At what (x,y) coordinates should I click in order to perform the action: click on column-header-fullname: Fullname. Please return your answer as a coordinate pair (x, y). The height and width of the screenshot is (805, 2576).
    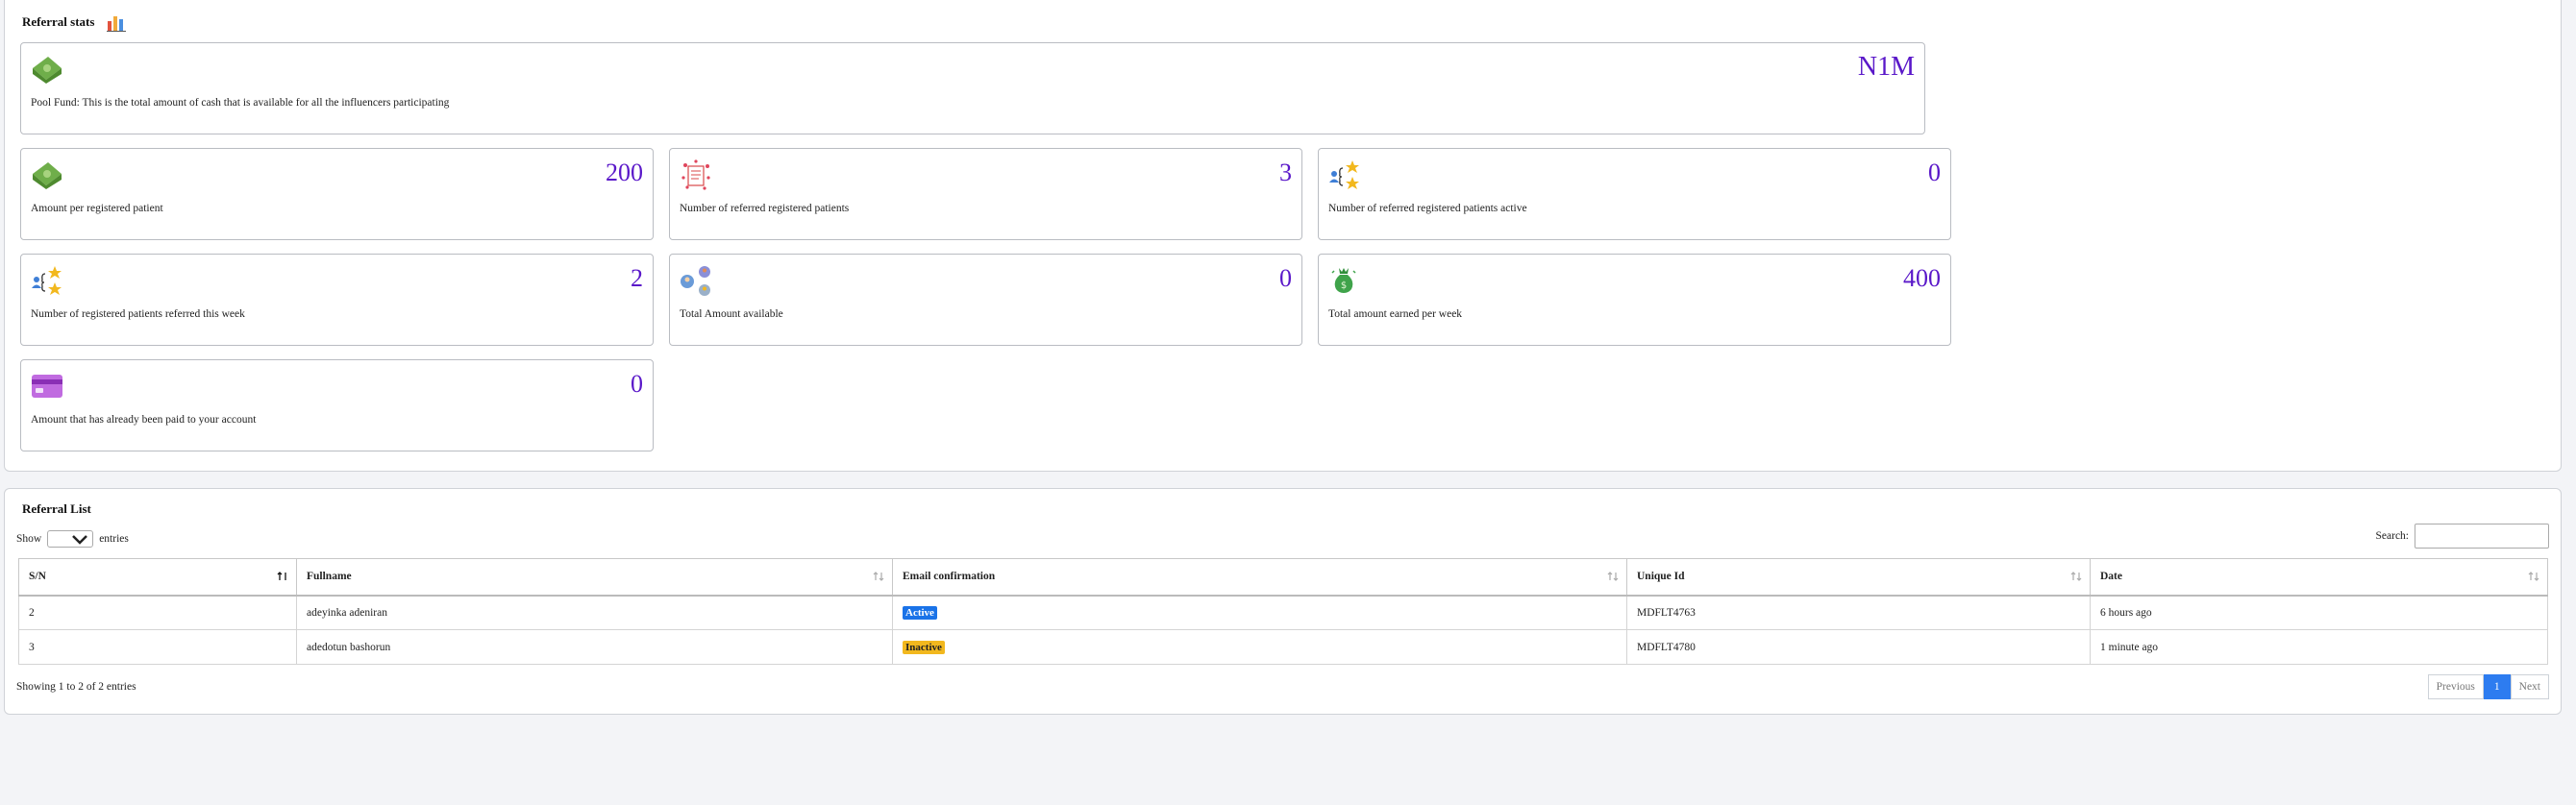
    Looking at the image, I should click on (595, 577).